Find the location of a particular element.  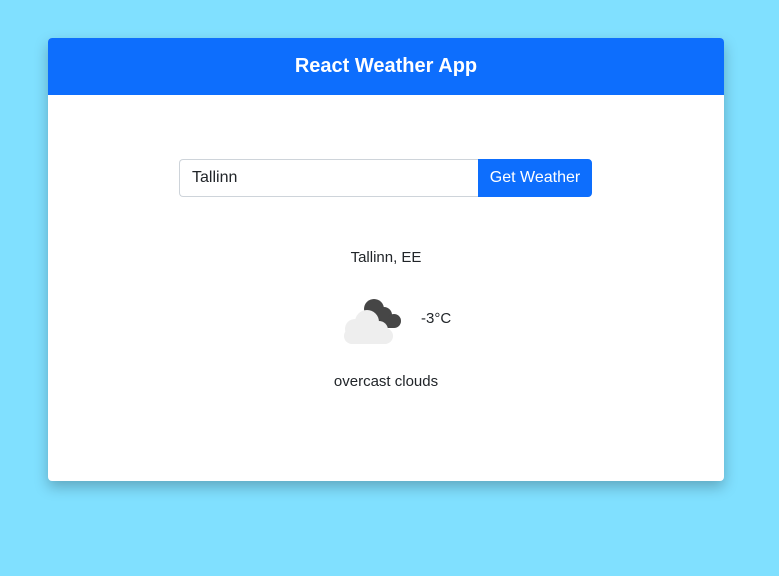

app-header: React Weather App is located at coordinates (386, 66).